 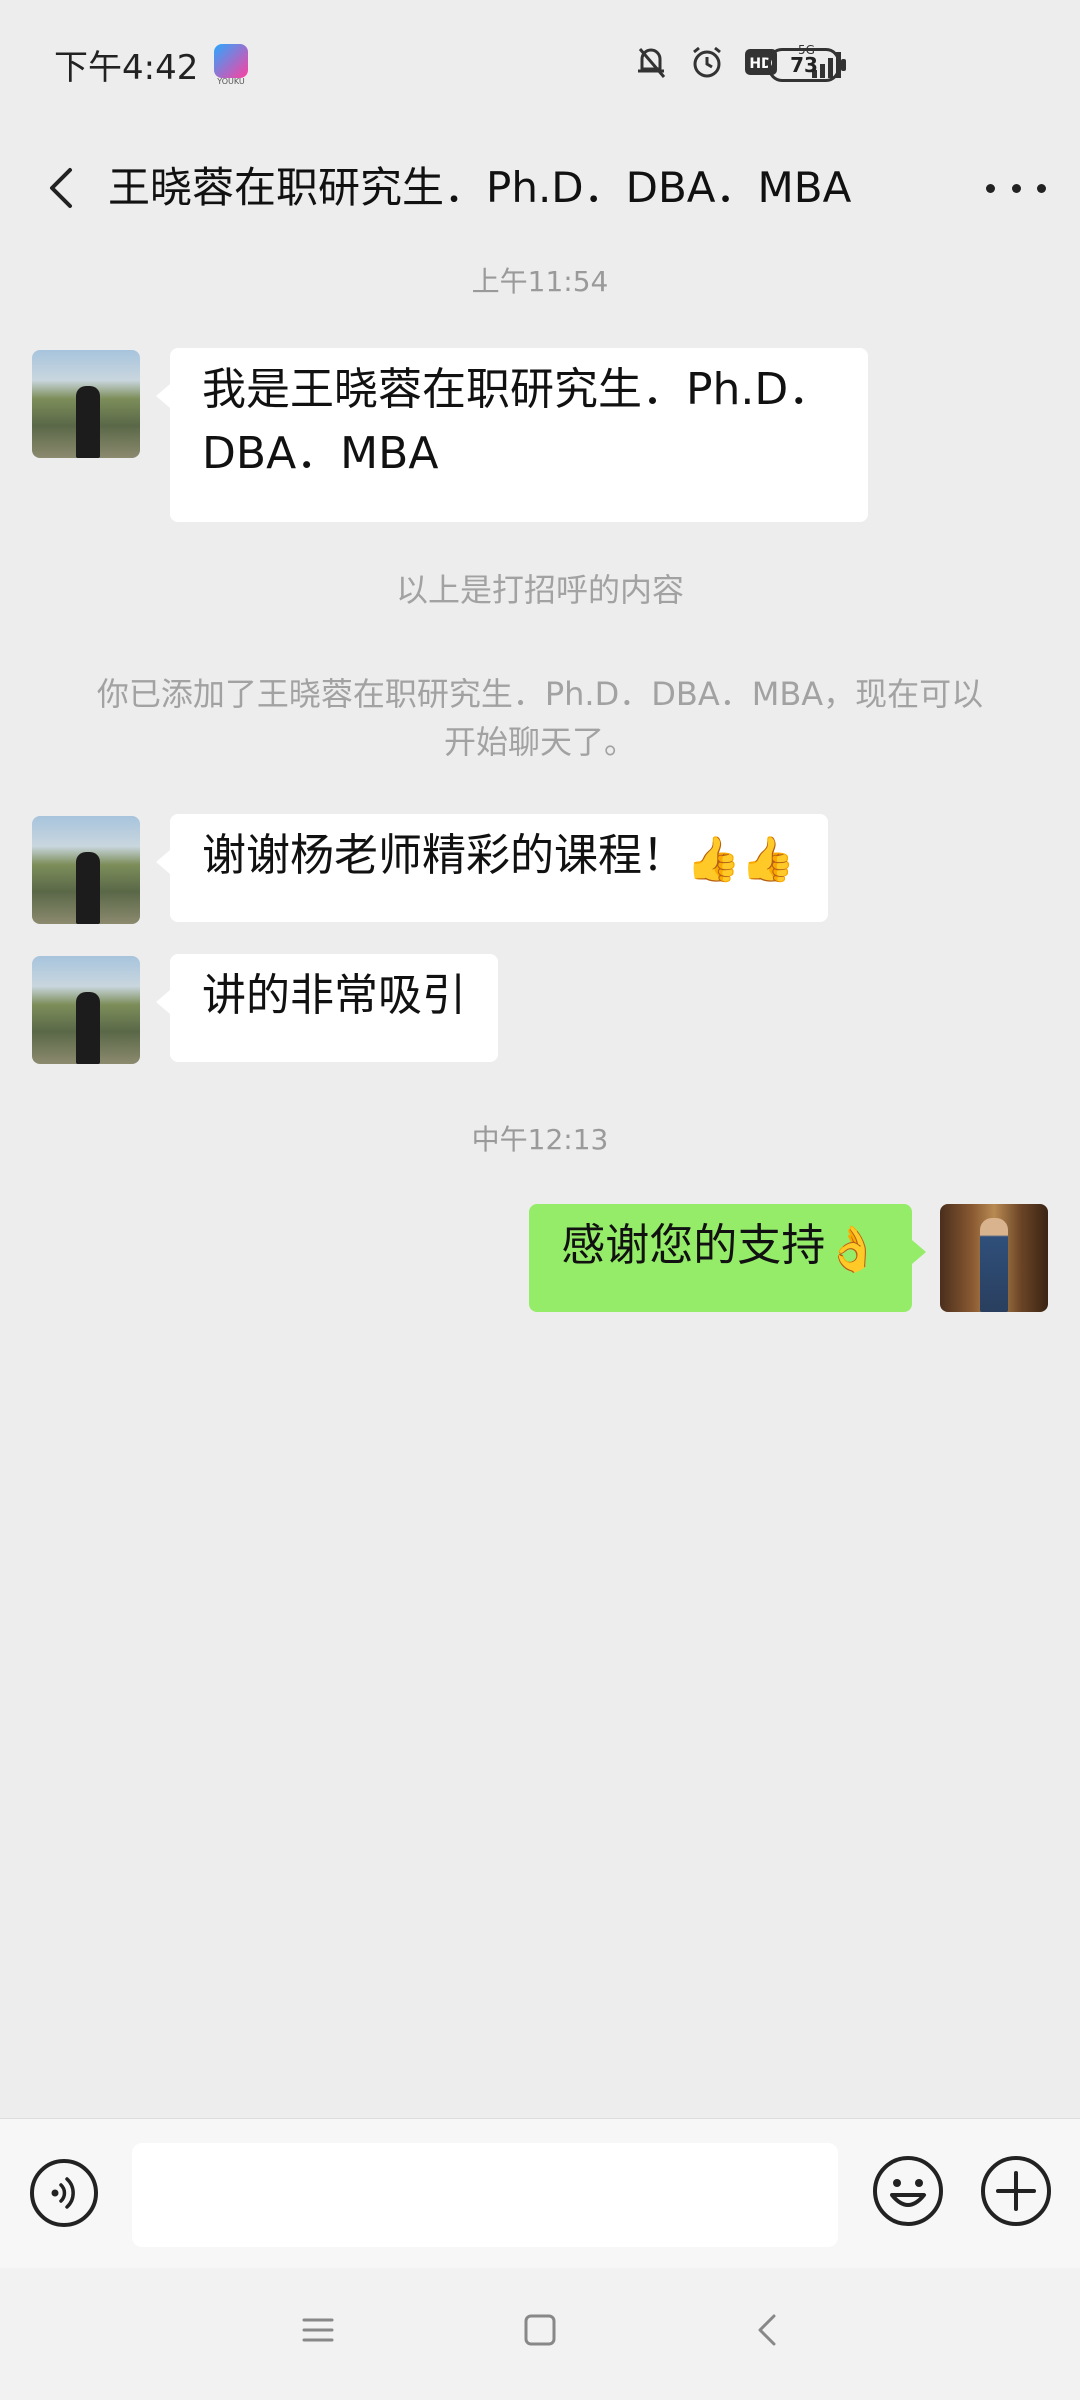 I want to click on system-message: 你已添加了王晓蓉在职研究生．Ph.D．DBA．MBA，现在可以开始聊天了。, so click(x=540, y=718).